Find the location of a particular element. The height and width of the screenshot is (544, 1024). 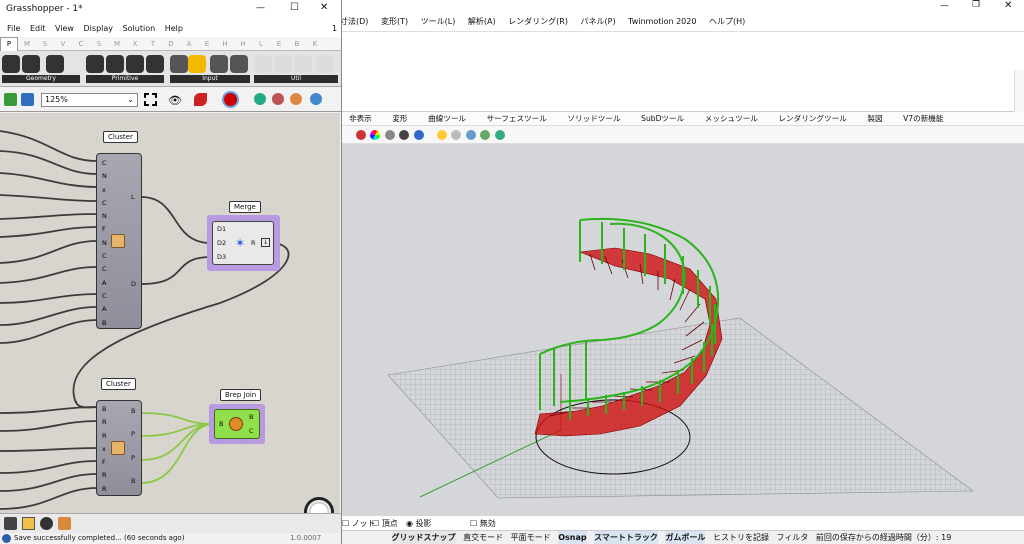

number-icon is located at coordinates (115, 64).